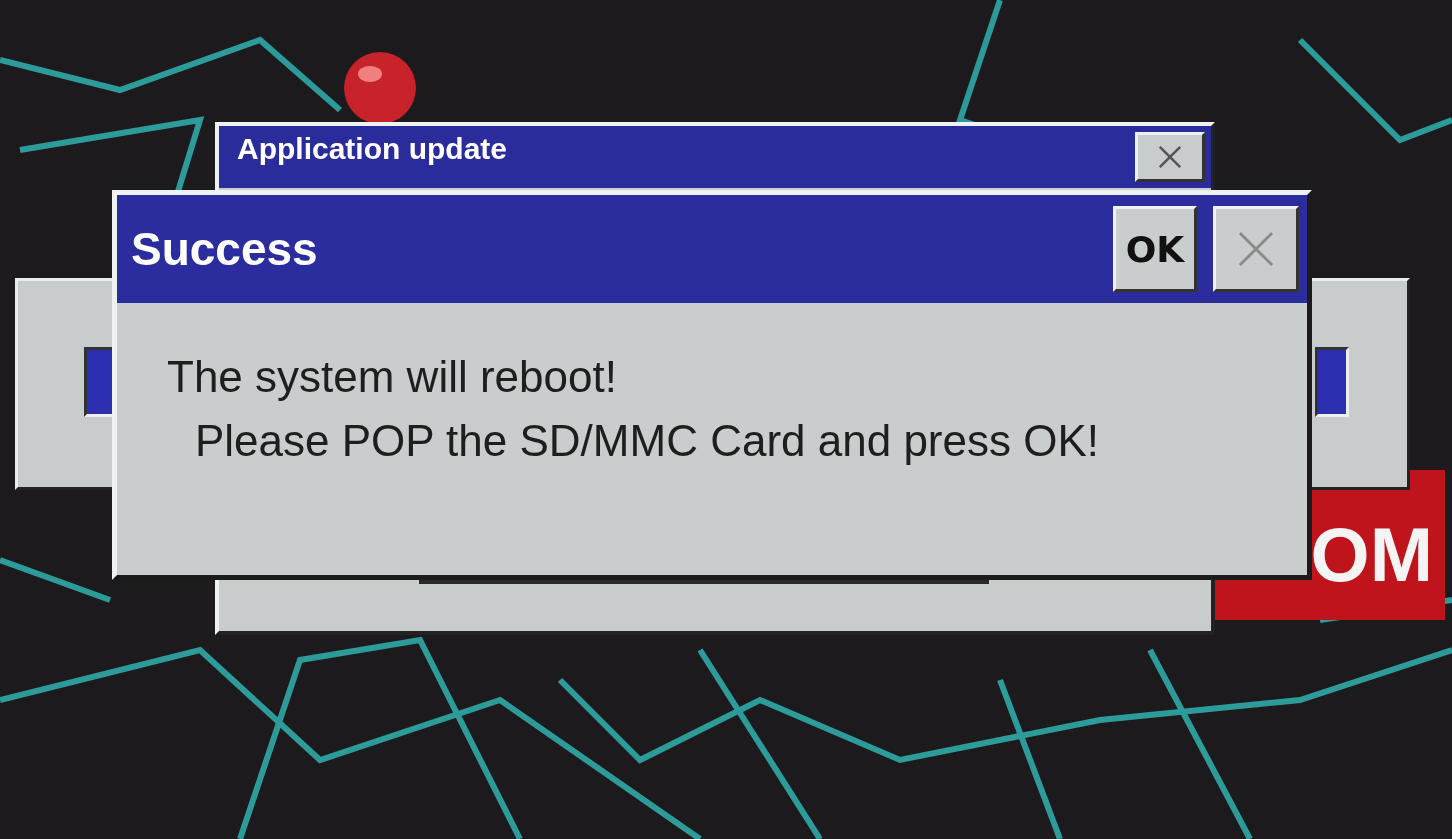 This screenshot has width=1452, height=839. What do you see at coordinates (647, 441) in the screenshot?
I see `message-text: Please POP the SD/MMC Card and press OK!` at bounding box center [647, 441].